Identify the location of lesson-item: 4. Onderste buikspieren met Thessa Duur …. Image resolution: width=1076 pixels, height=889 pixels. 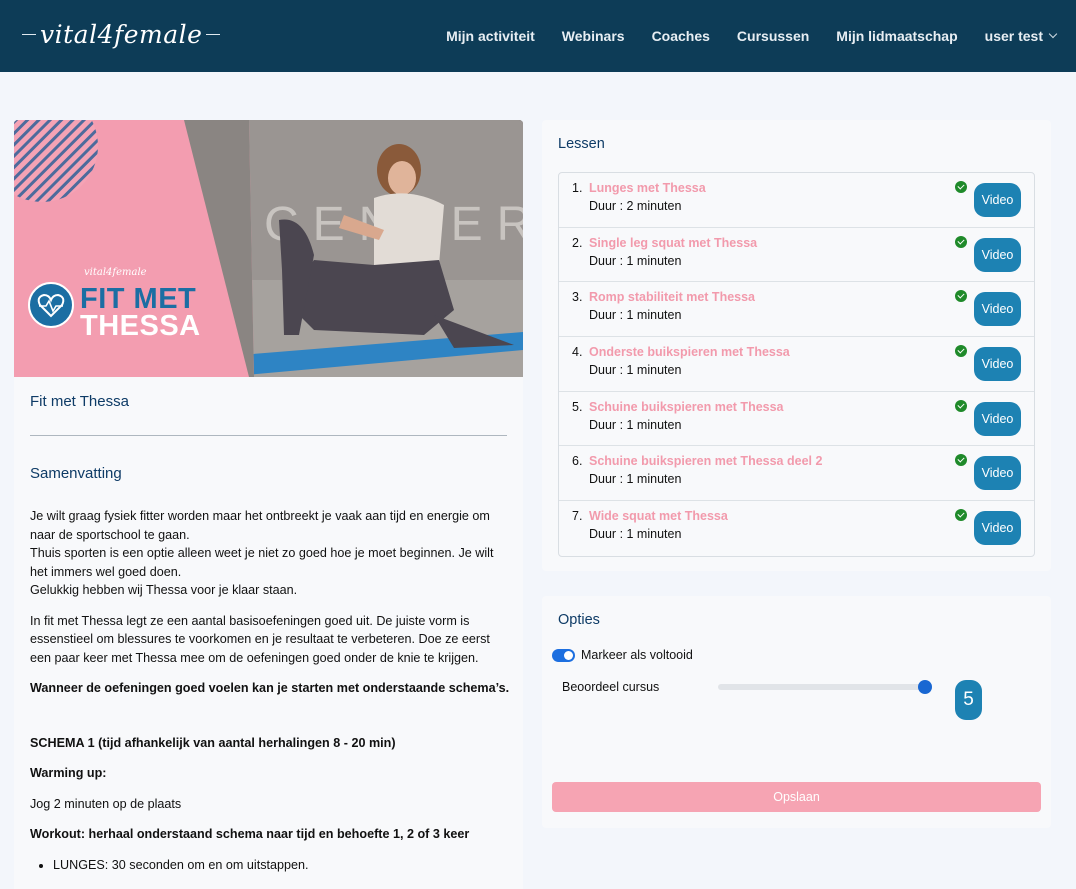
(796, 364).